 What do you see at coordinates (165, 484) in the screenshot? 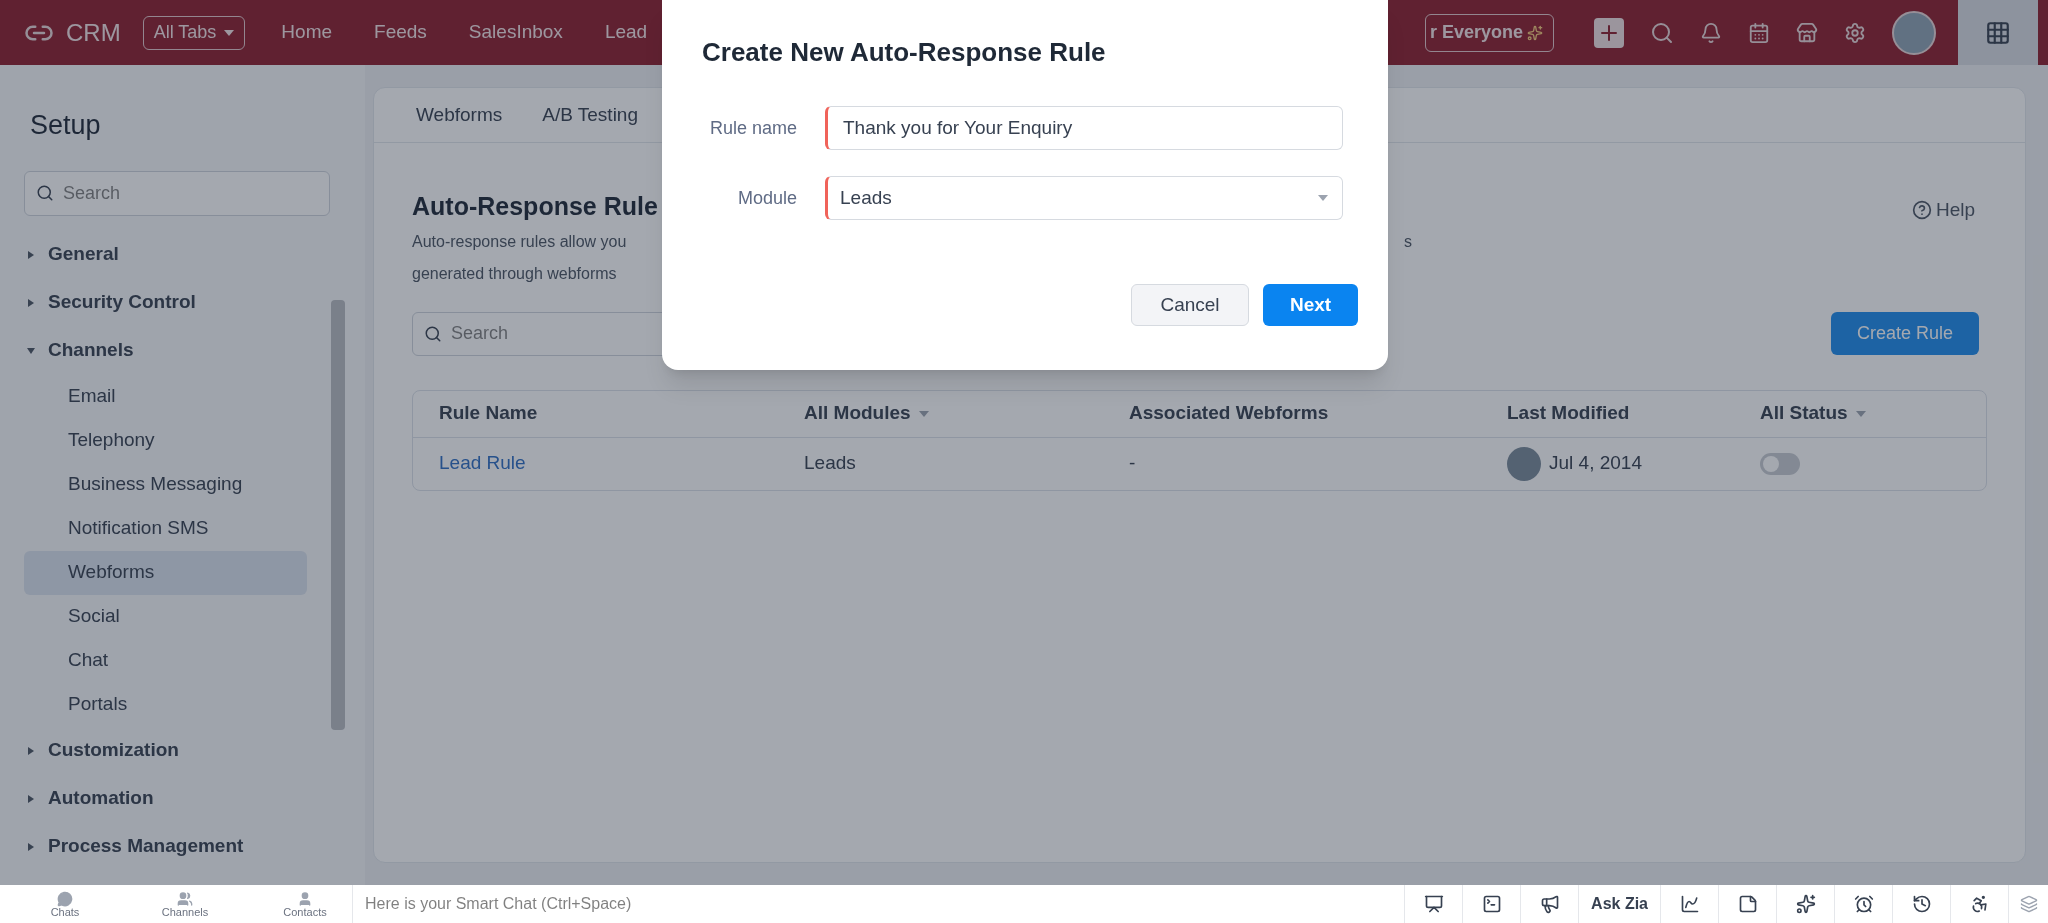
I see `sidebar-item: Business Messaging` at bounding box center [165, 484].